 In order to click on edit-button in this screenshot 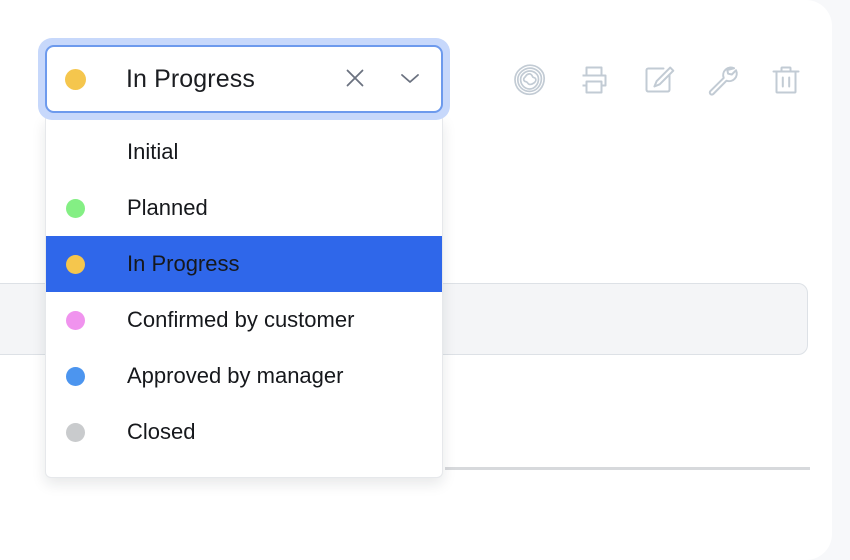, I will do `click(658, 80)`.